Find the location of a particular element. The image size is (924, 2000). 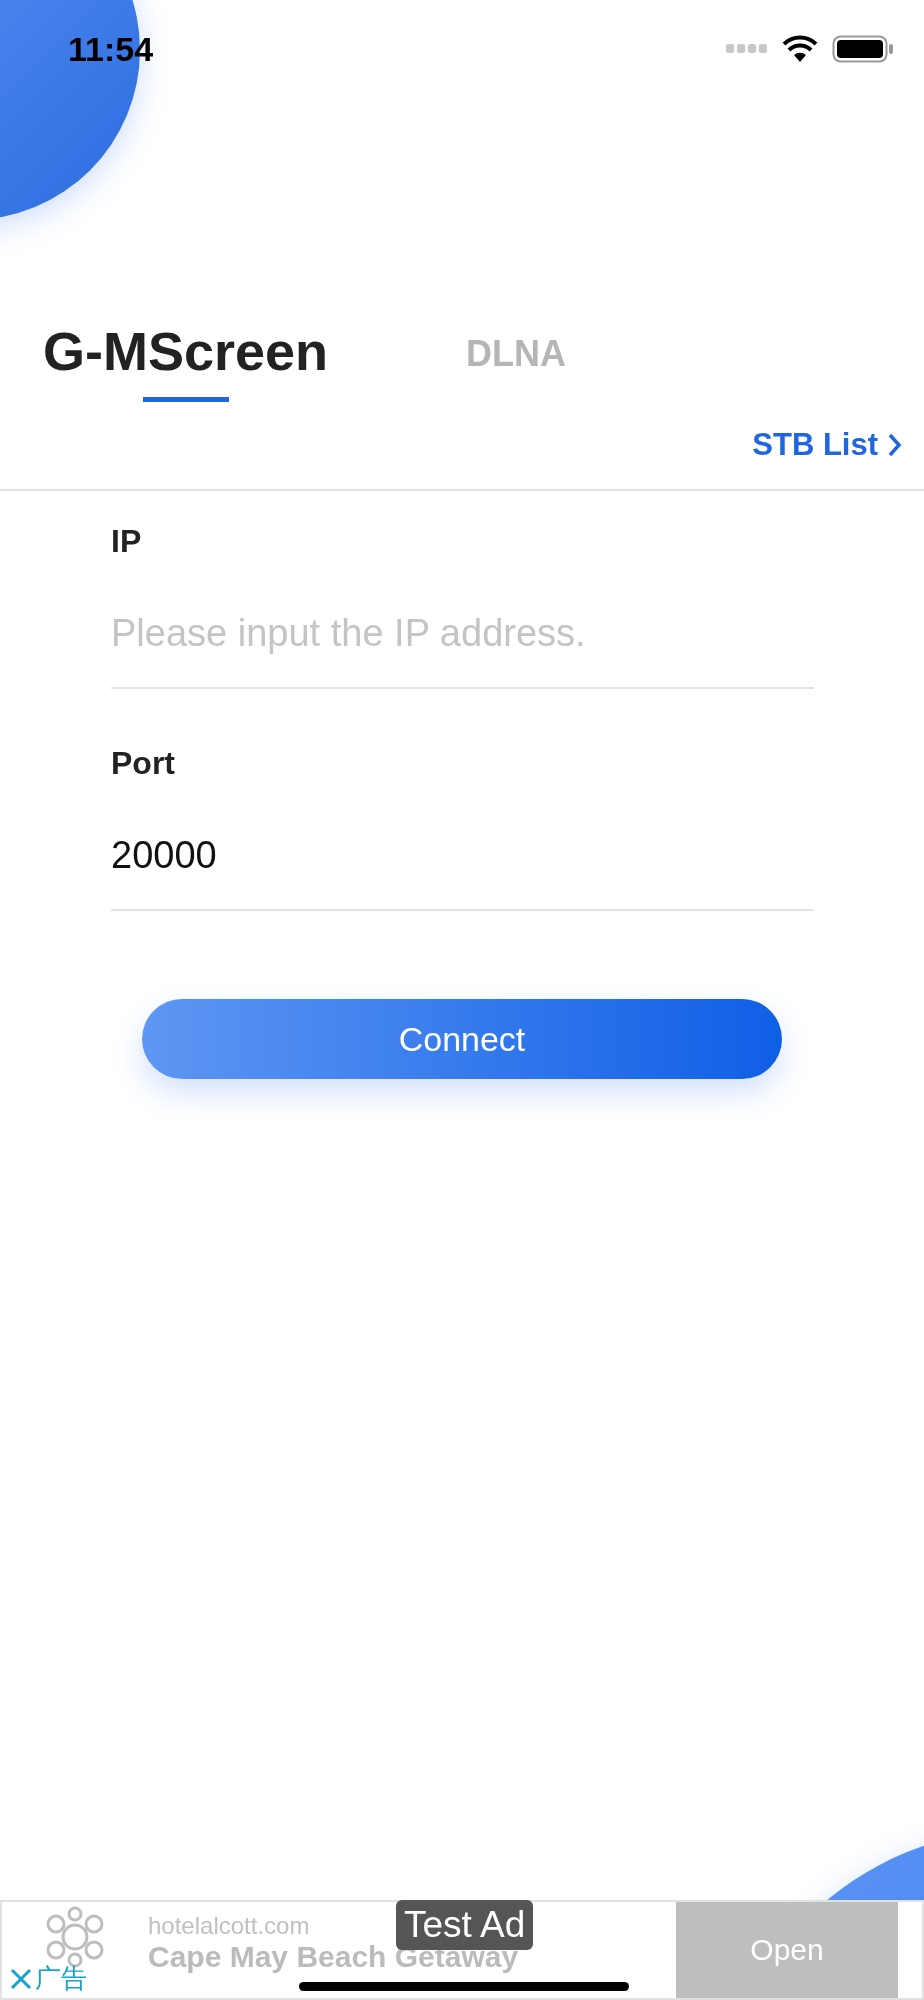

tab: G-MScreen is located at coordinates (186, 352).